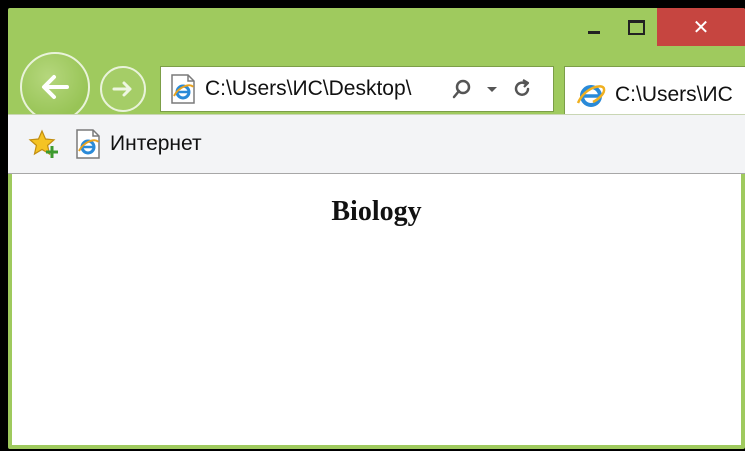 The height and width of the screenshot is (451, 745). I want to click on ie-logo-icon, so click(591, 95).